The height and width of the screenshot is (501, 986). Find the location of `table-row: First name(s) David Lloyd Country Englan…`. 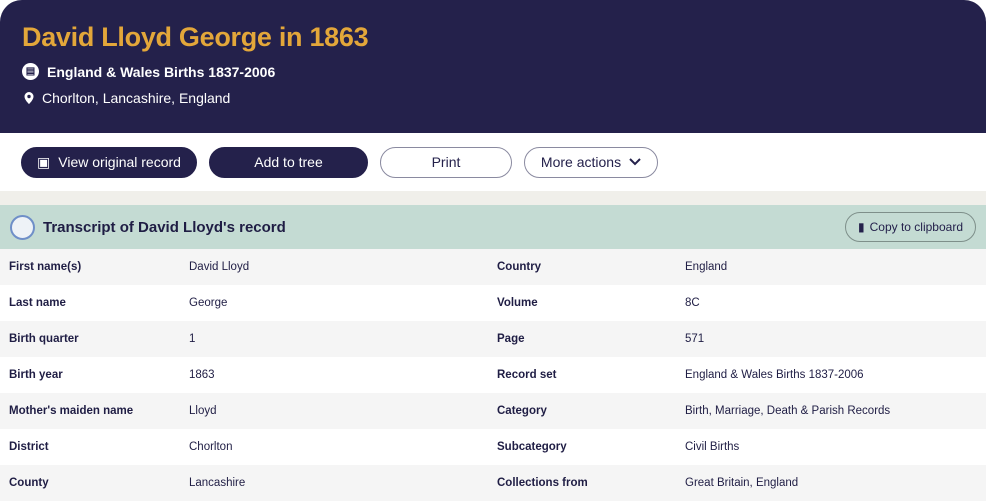

table-row: First name(s) David Lloyd Country Englan… is located at coordinates (493, 267).